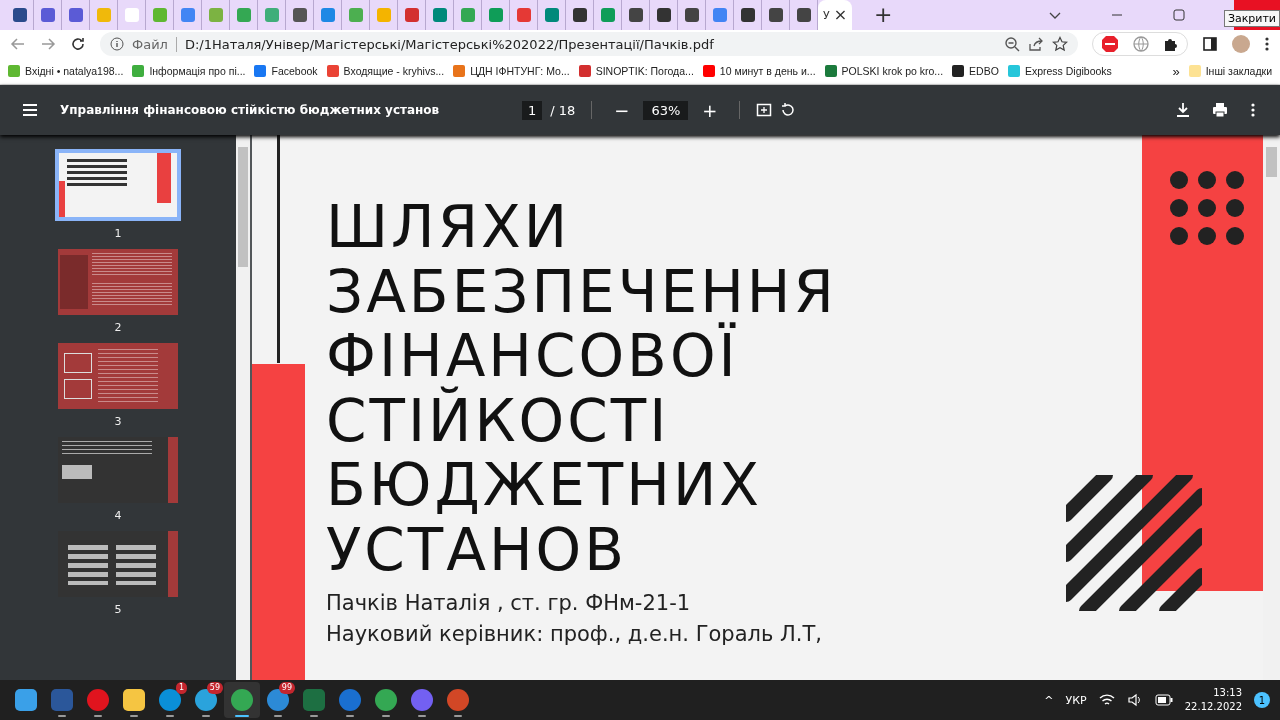 Image resolution: width=1280 pixels, height=720 pixels. What do you see at coordinates (509, 603) in the screenshot?
I see `slide-subtitle: Пачків Наталія , ст. гр. ФНм-21-1` at bounding box center [509, 603].